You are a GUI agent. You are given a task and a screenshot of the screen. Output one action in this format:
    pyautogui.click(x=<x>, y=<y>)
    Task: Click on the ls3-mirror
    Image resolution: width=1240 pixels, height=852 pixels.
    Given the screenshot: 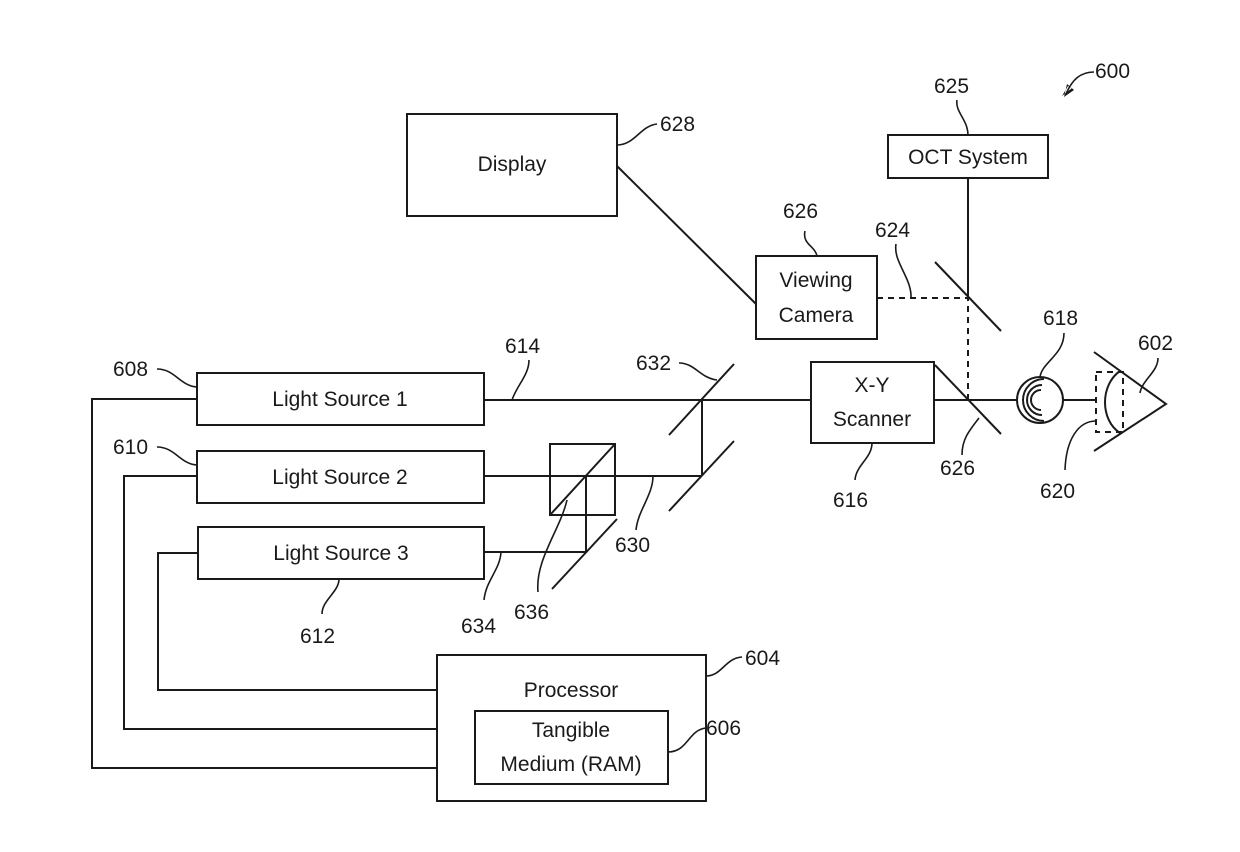 What is the action you would take?
    pyautogui.click(x=584, y=554)
    